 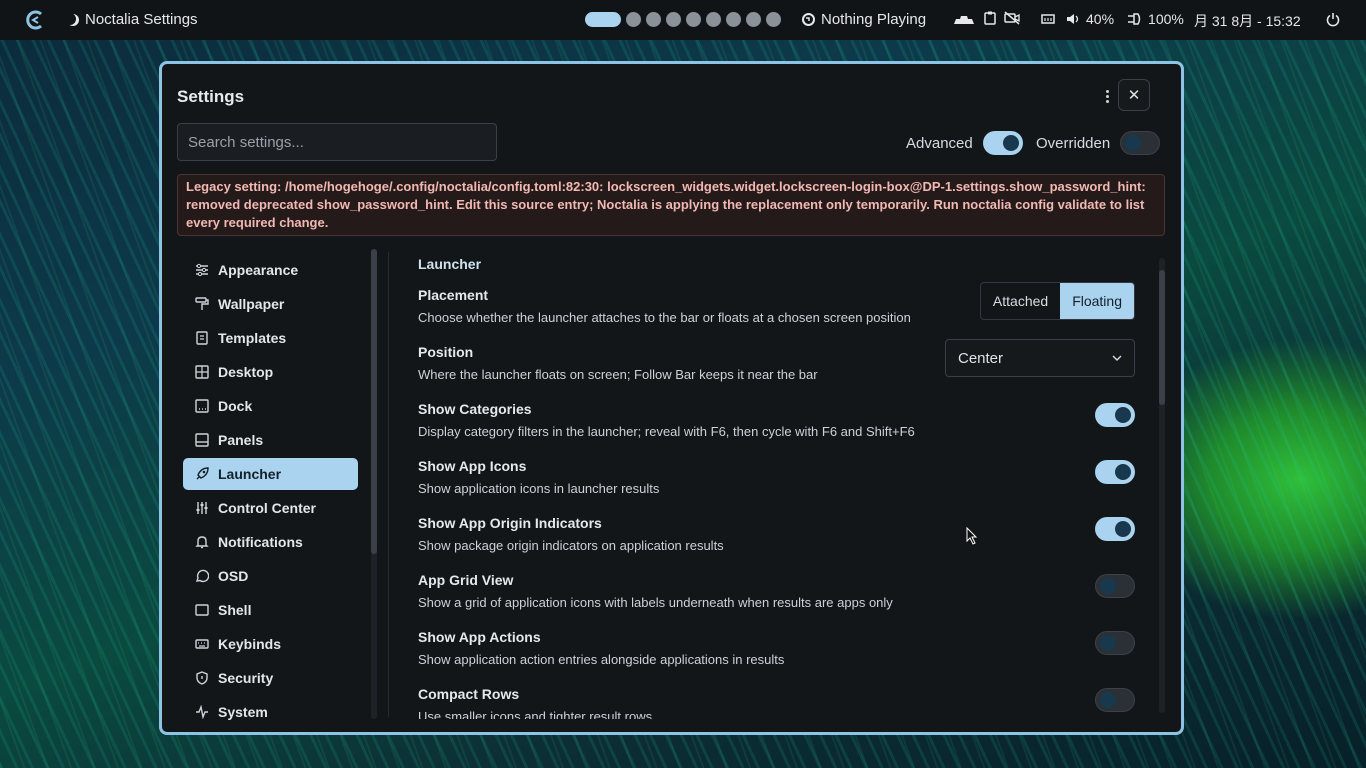 What do you see at coordinates (267, 508) in the screenshot?
I see `sidebar-item-label: Control Center` at bounding box center [267, 508].